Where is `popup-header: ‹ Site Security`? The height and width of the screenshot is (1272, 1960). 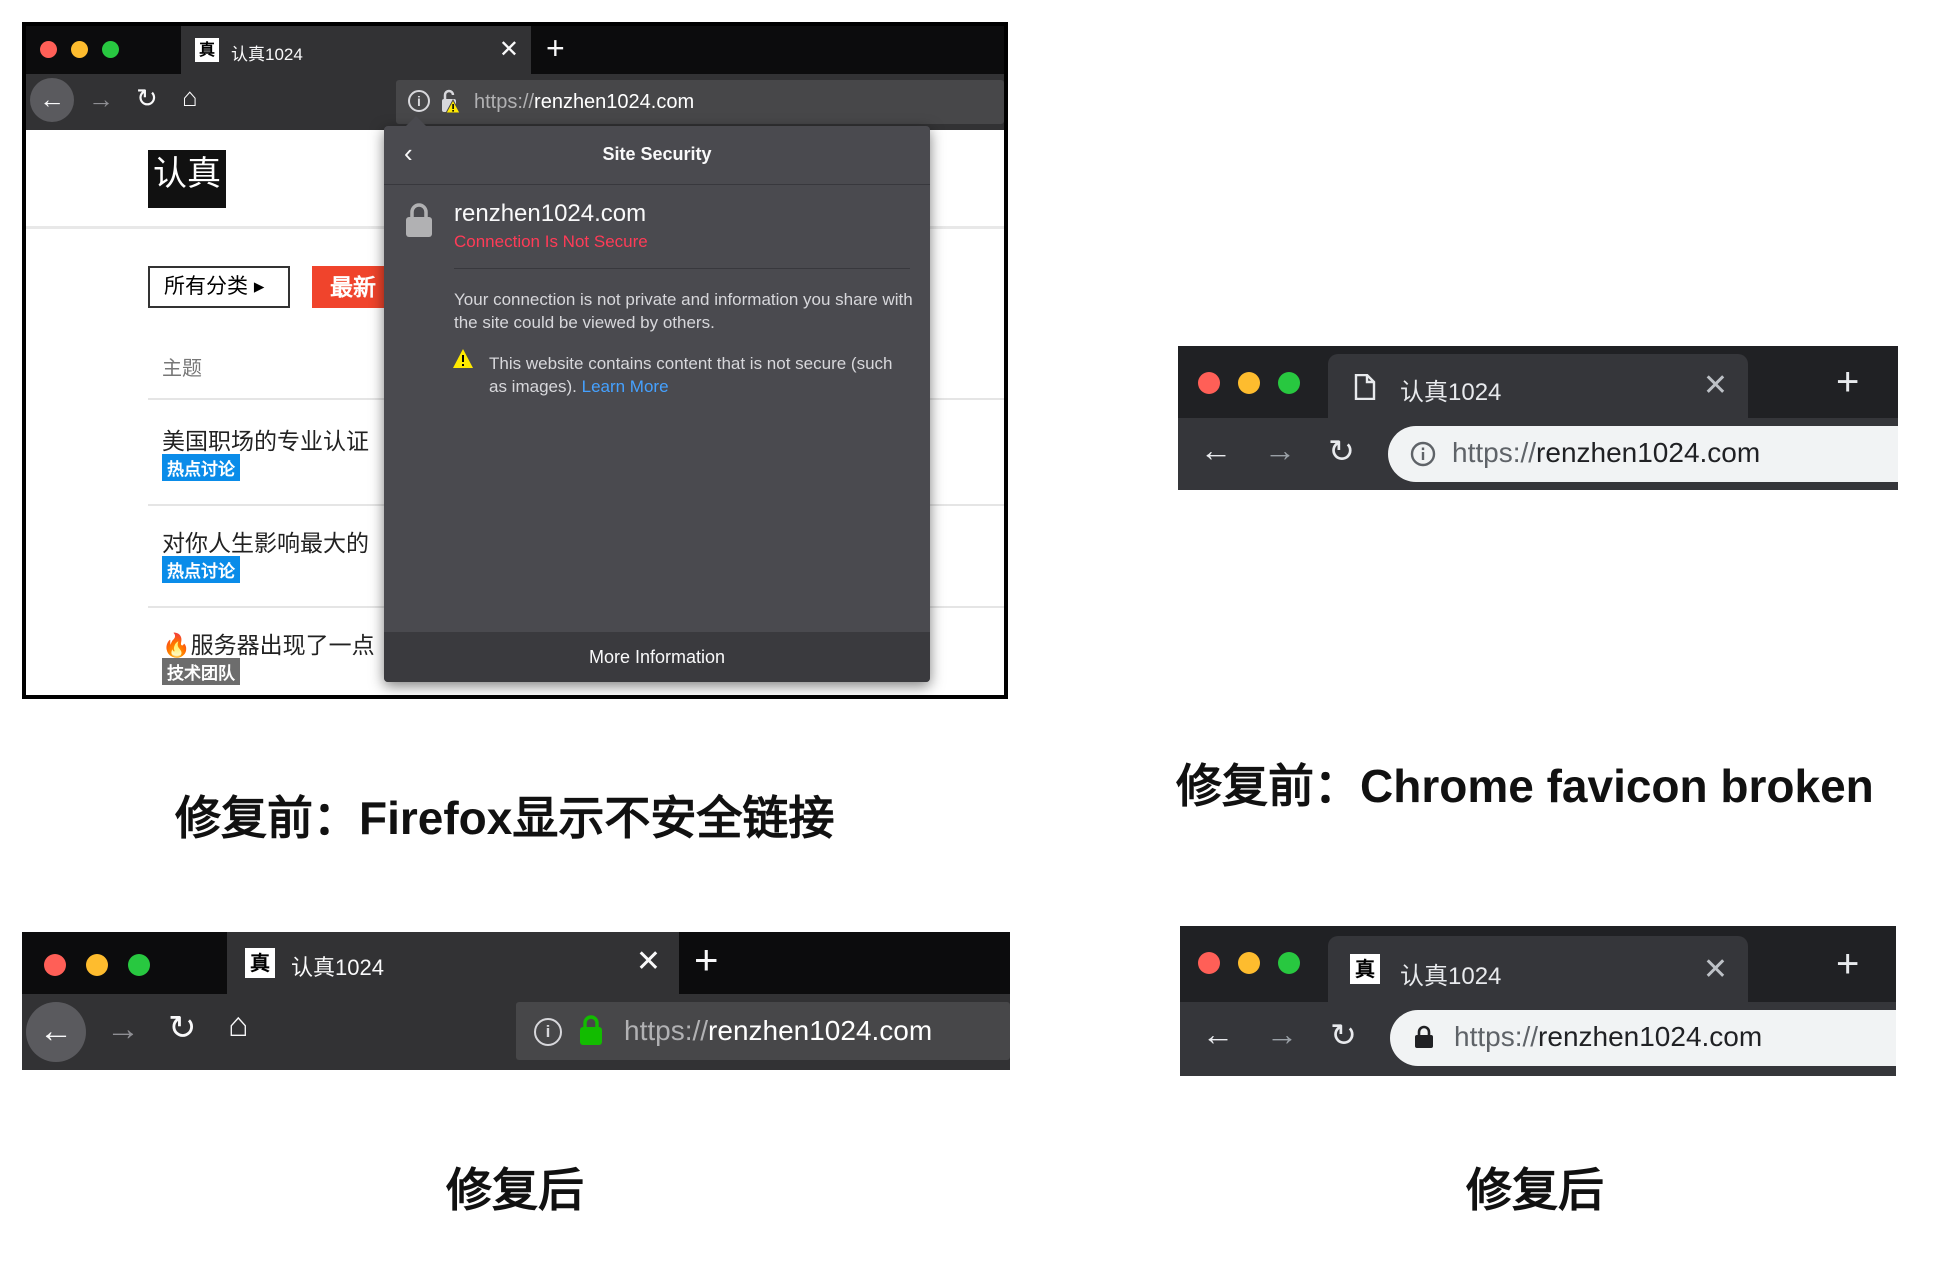
popup-header: ‹ Site Security is located at coordinates (657, 155).